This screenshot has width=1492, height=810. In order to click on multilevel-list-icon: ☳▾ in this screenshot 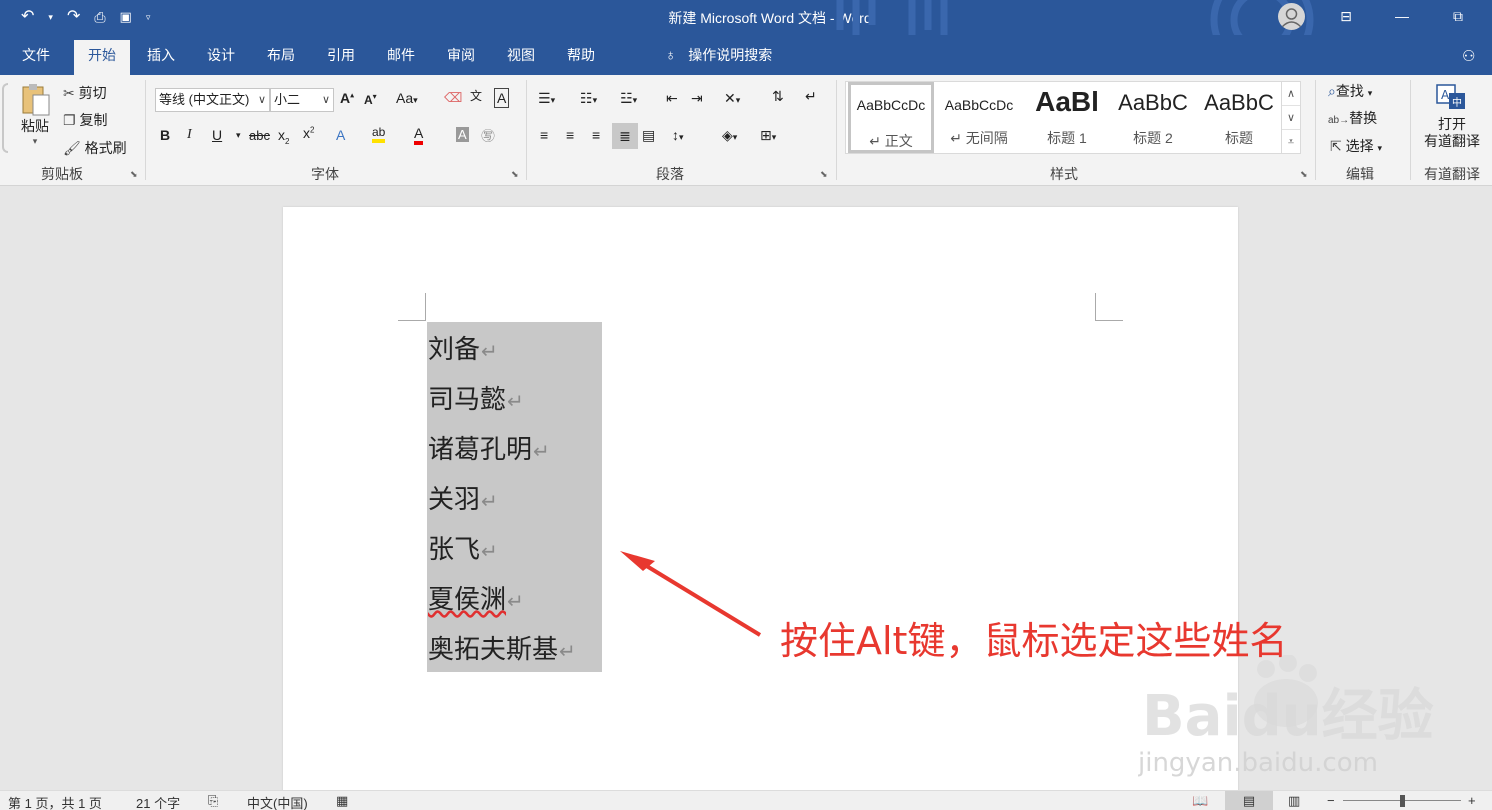, I will do `click(628, 98)`.